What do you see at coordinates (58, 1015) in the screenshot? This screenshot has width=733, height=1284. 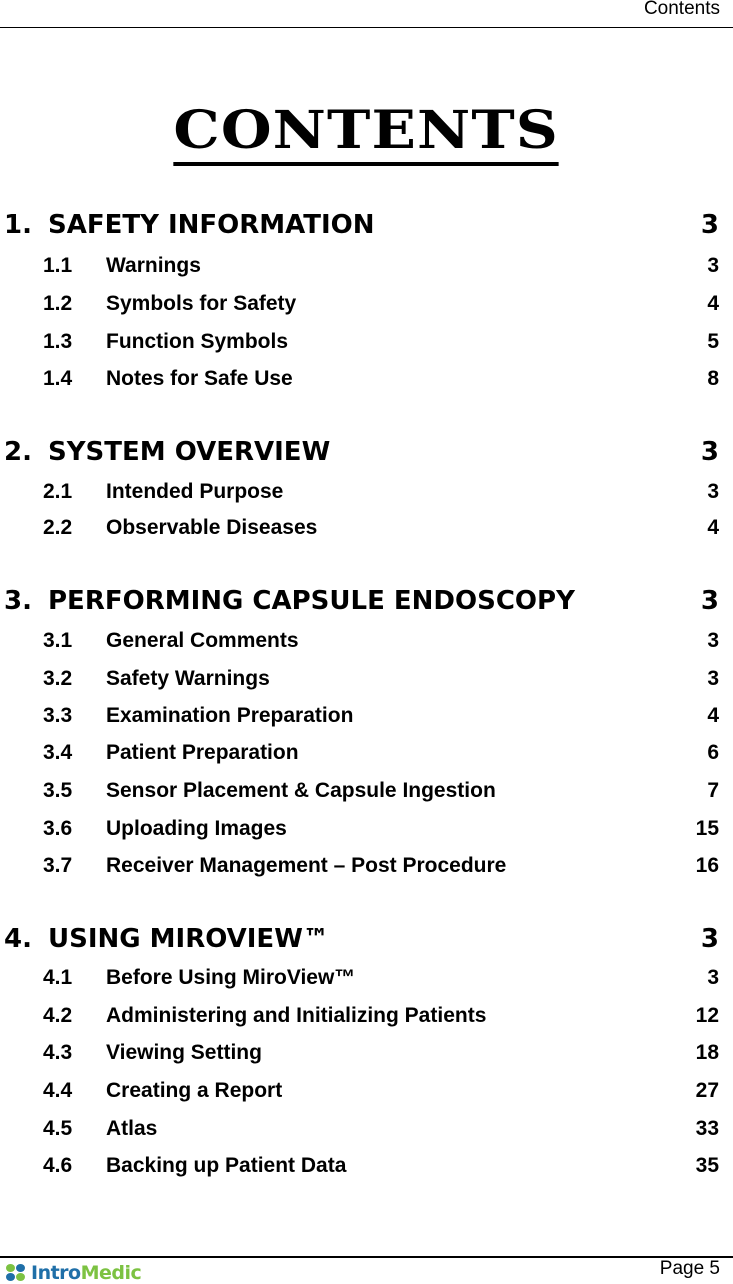 I see `entry-number: 4.2` at bounding box center [58, 1015].